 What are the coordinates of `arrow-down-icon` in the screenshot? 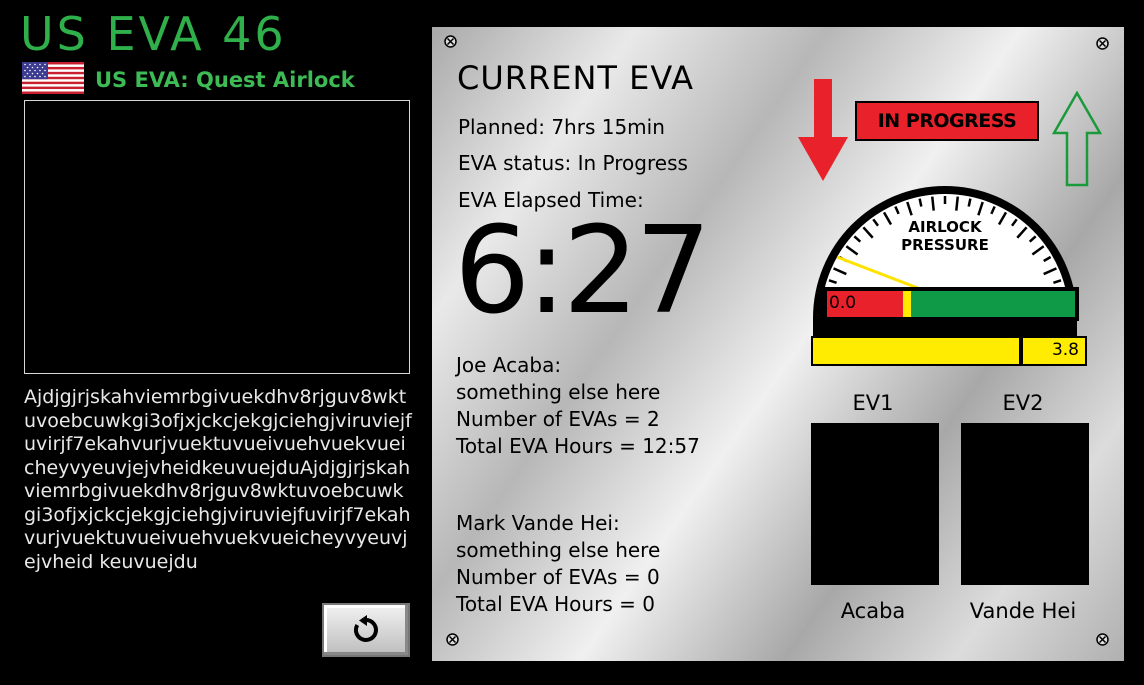 It's located at (823, 130).